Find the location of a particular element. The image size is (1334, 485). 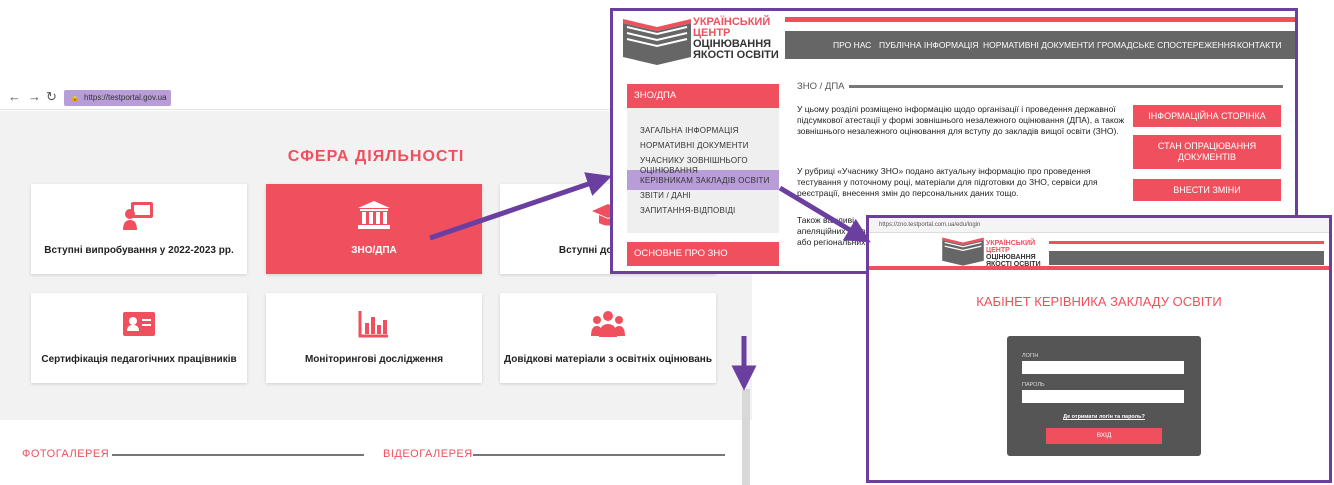

card-teacher-certification: Сертифікація педагогічних працівників is located at coordinates (139, 338).